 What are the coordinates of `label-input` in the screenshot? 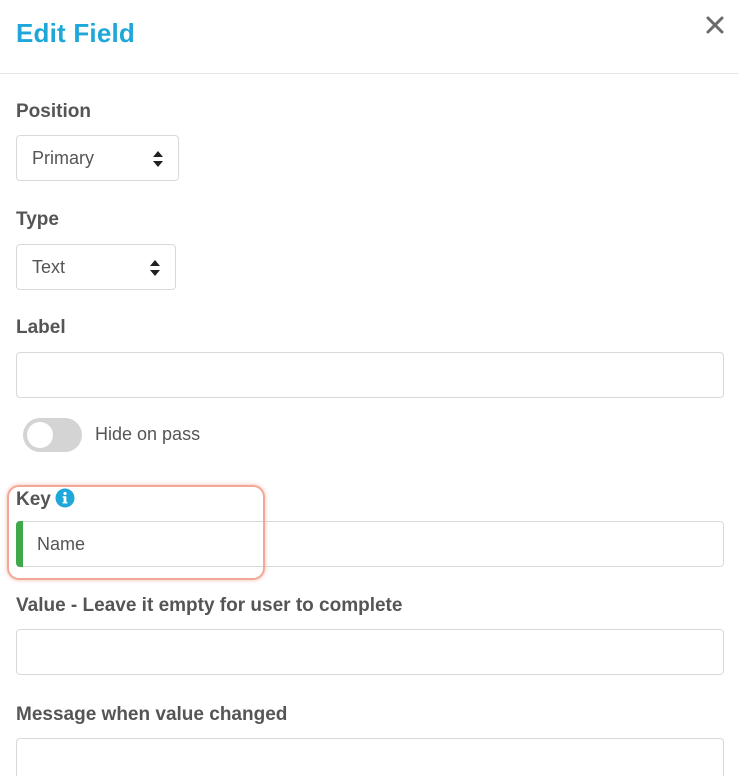 It's located at (370, 375).